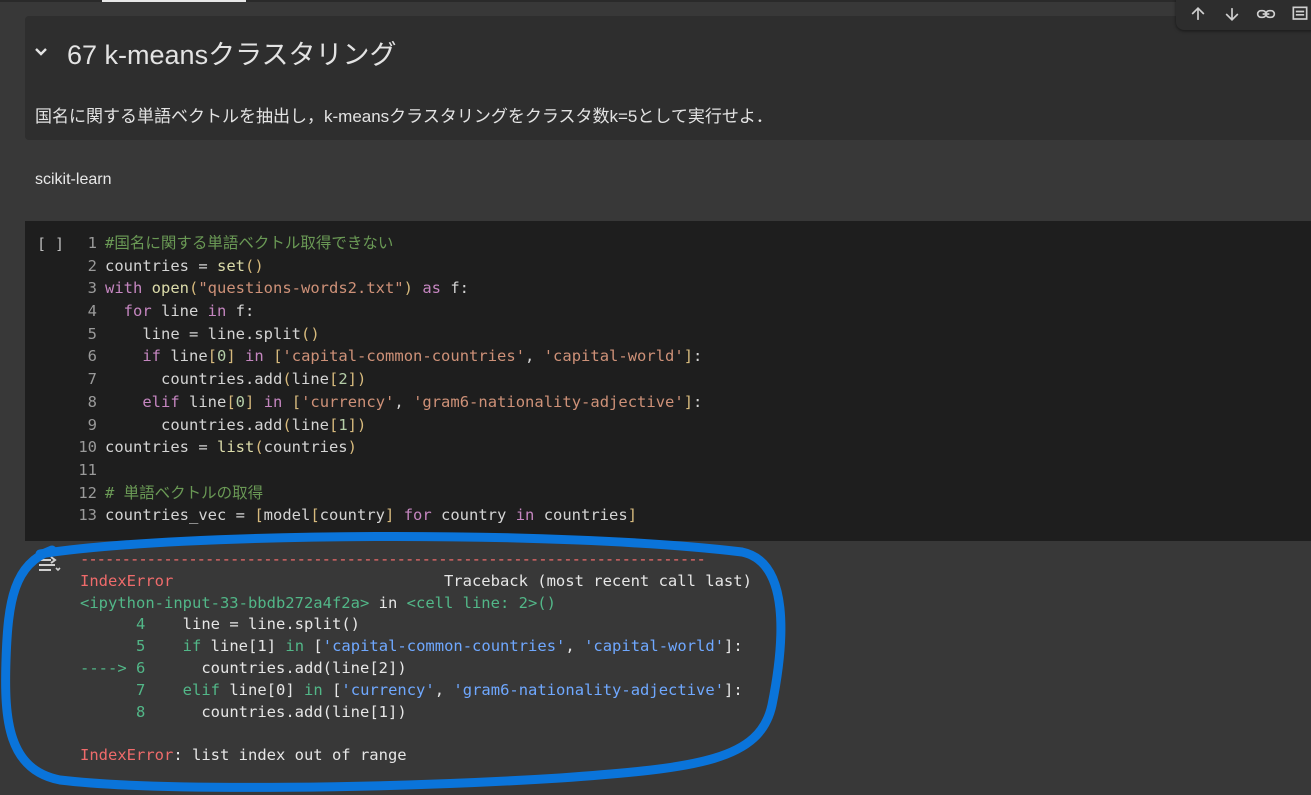 Image resolution: width=1311 pixels, height=795 pixels. I want to click on link-icon, so click(1266, 14).